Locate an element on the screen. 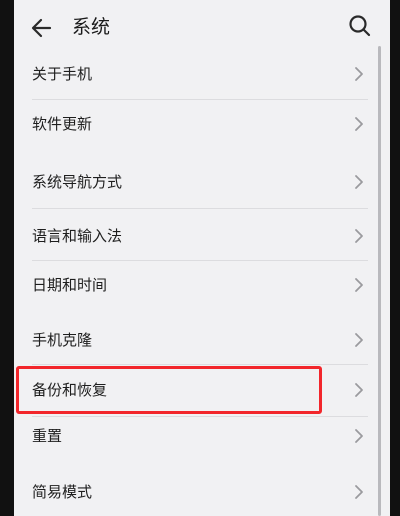  scrollbar is located at coordinates (380, 281).